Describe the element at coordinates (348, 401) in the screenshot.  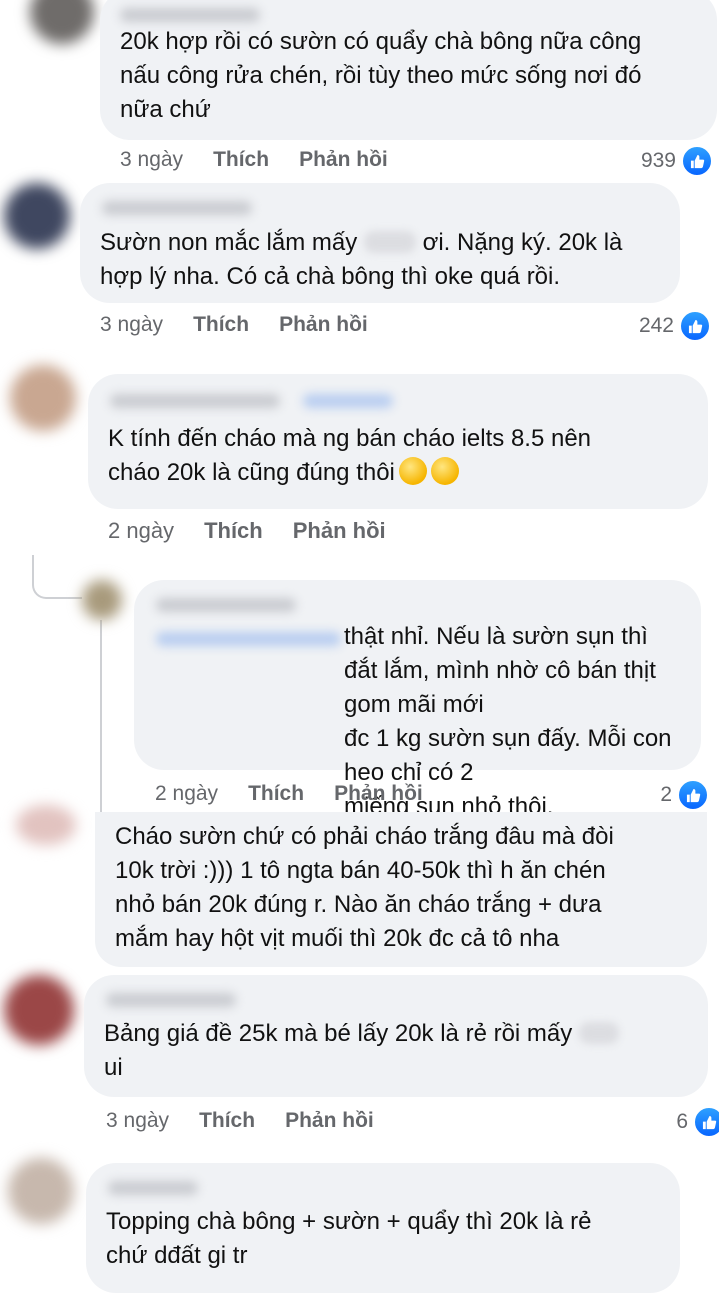
I see `view-more-redacted` at that location.